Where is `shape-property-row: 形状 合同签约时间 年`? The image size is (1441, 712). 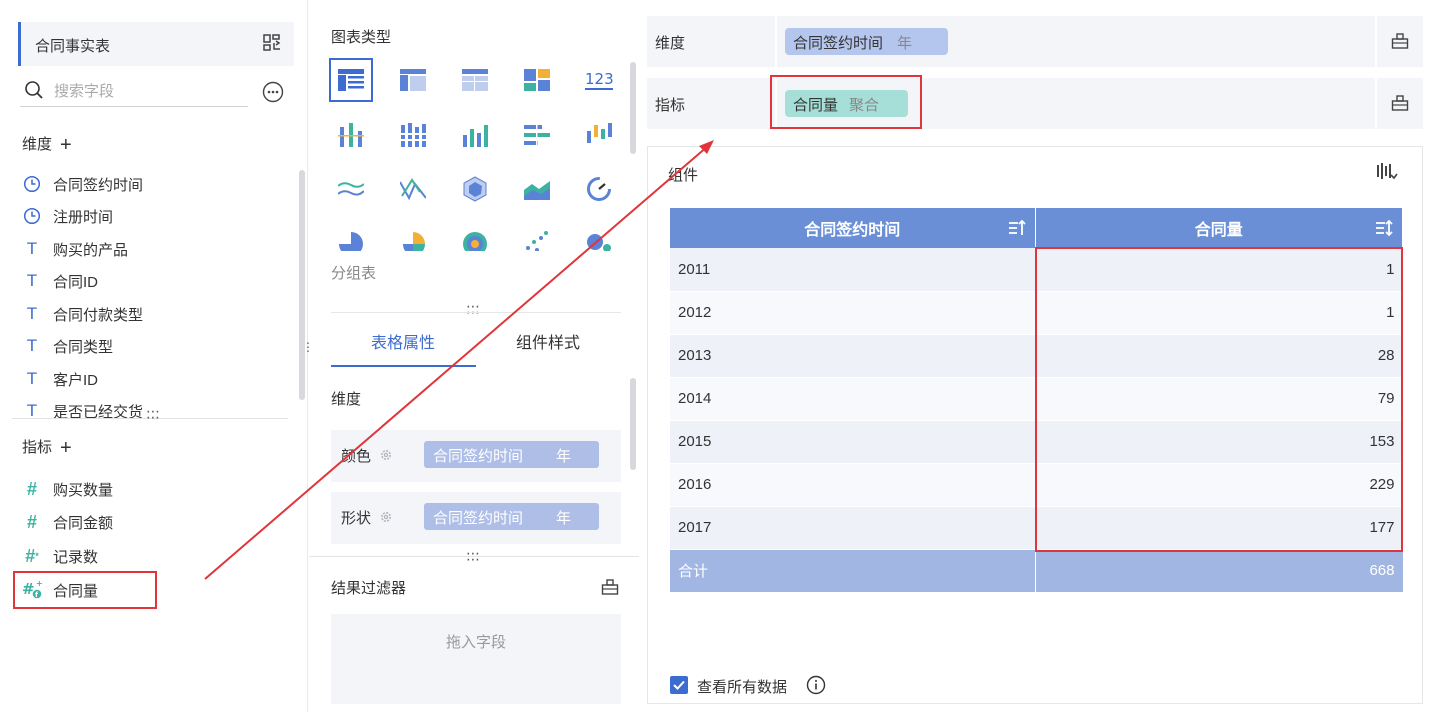
shape-property-row: 形状 合同签约时间 年 is located at coordinates (476, 518).